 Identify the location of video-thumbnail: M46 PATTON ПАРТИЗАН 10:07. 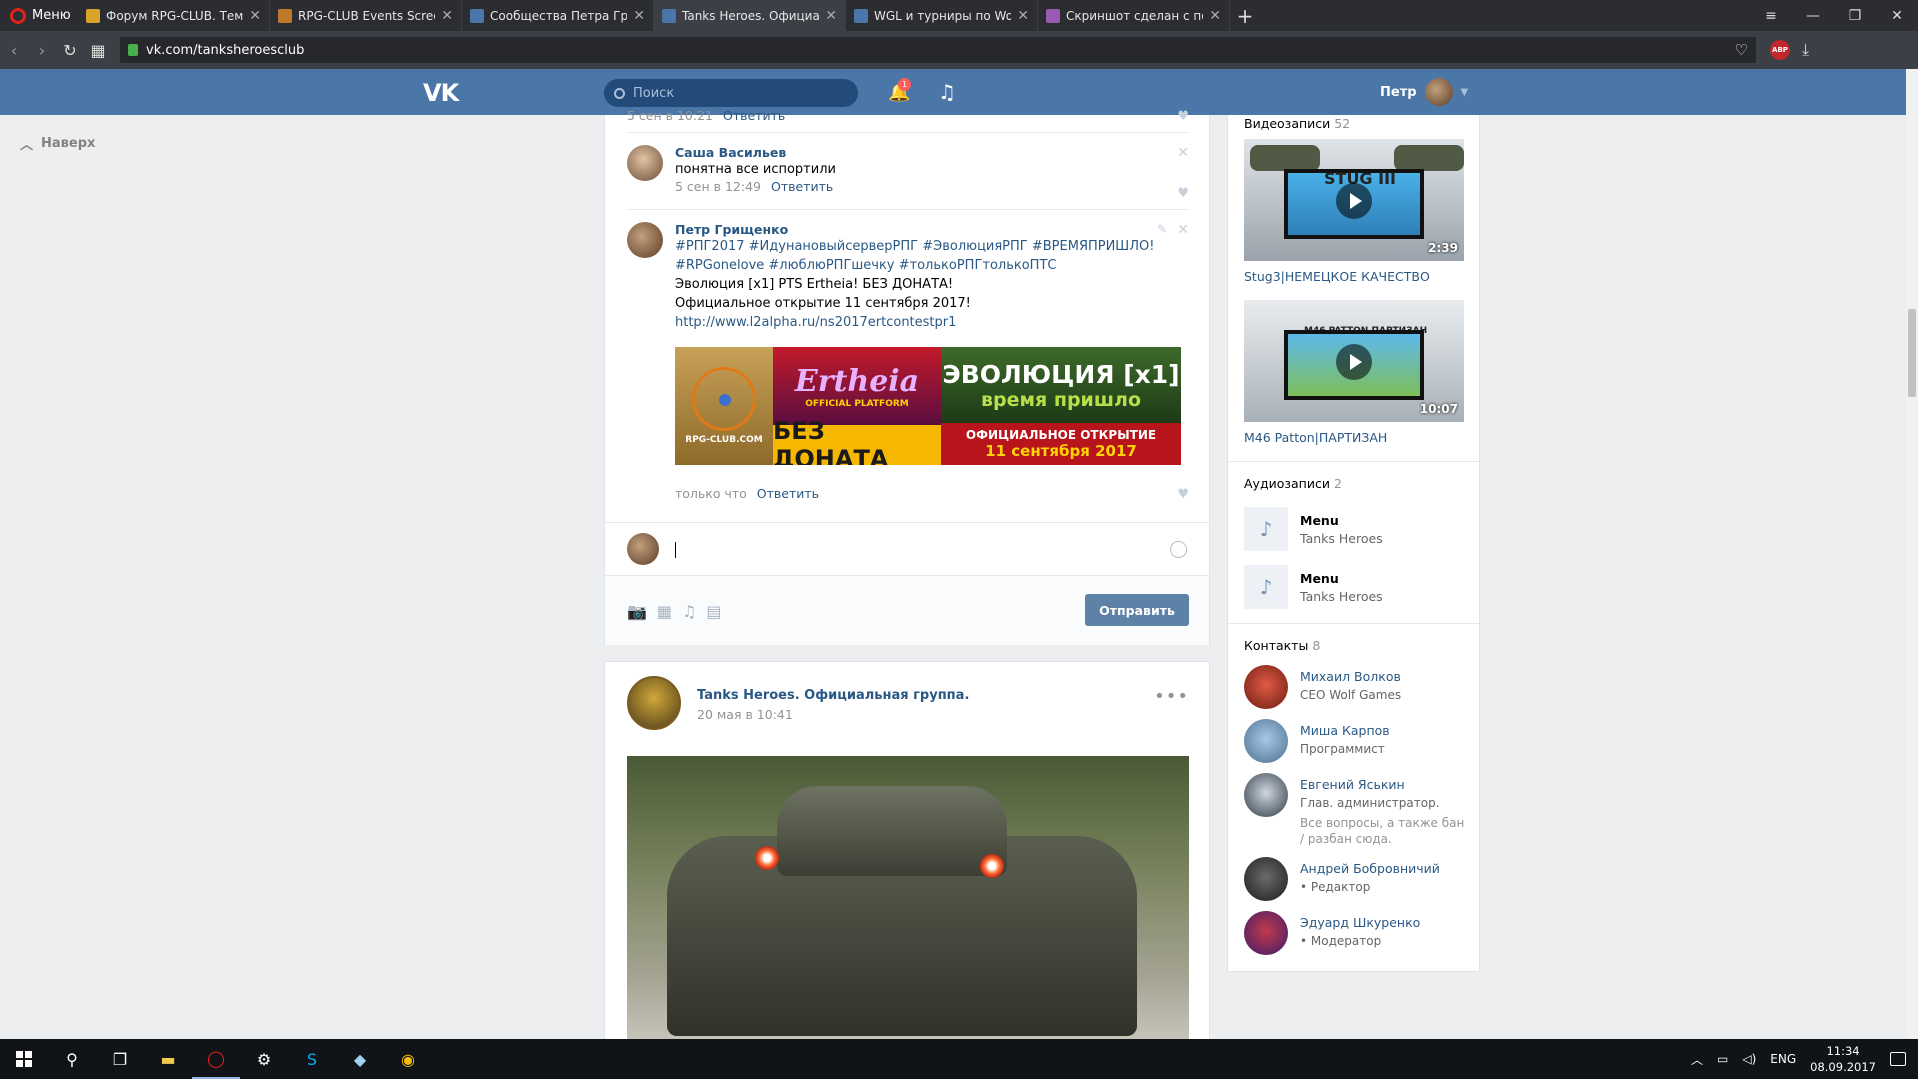
(1354, 361).